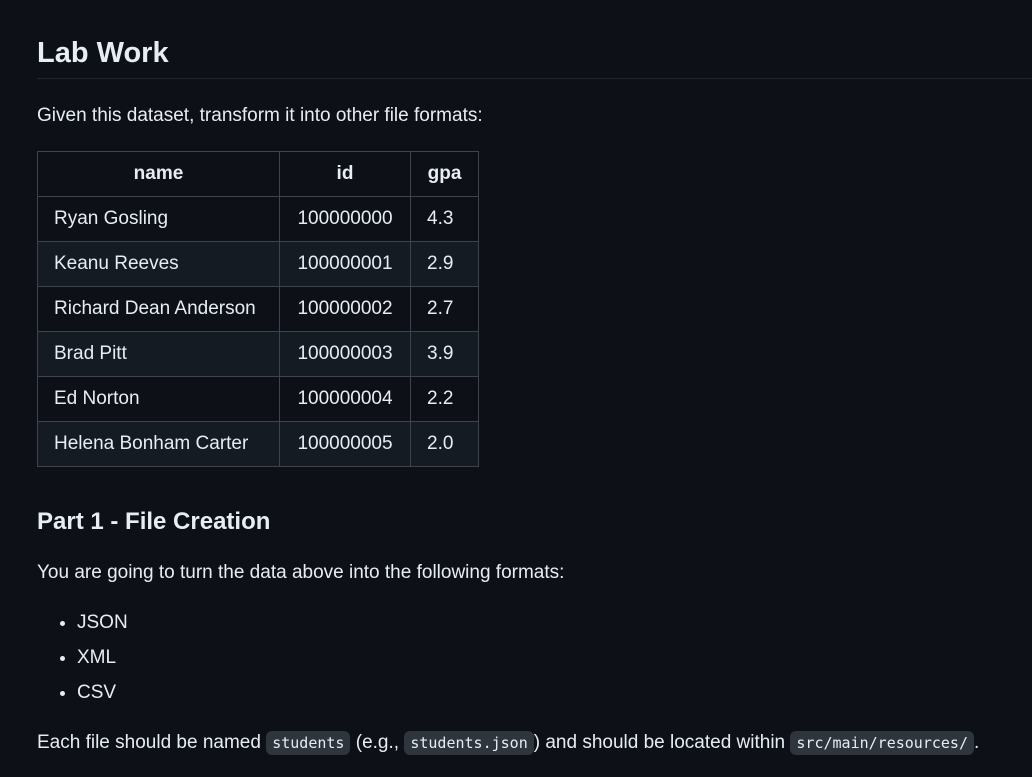 This screenshot has height=777, width=1032. I want to click on cell-id: 100000004, so click(345, 399).